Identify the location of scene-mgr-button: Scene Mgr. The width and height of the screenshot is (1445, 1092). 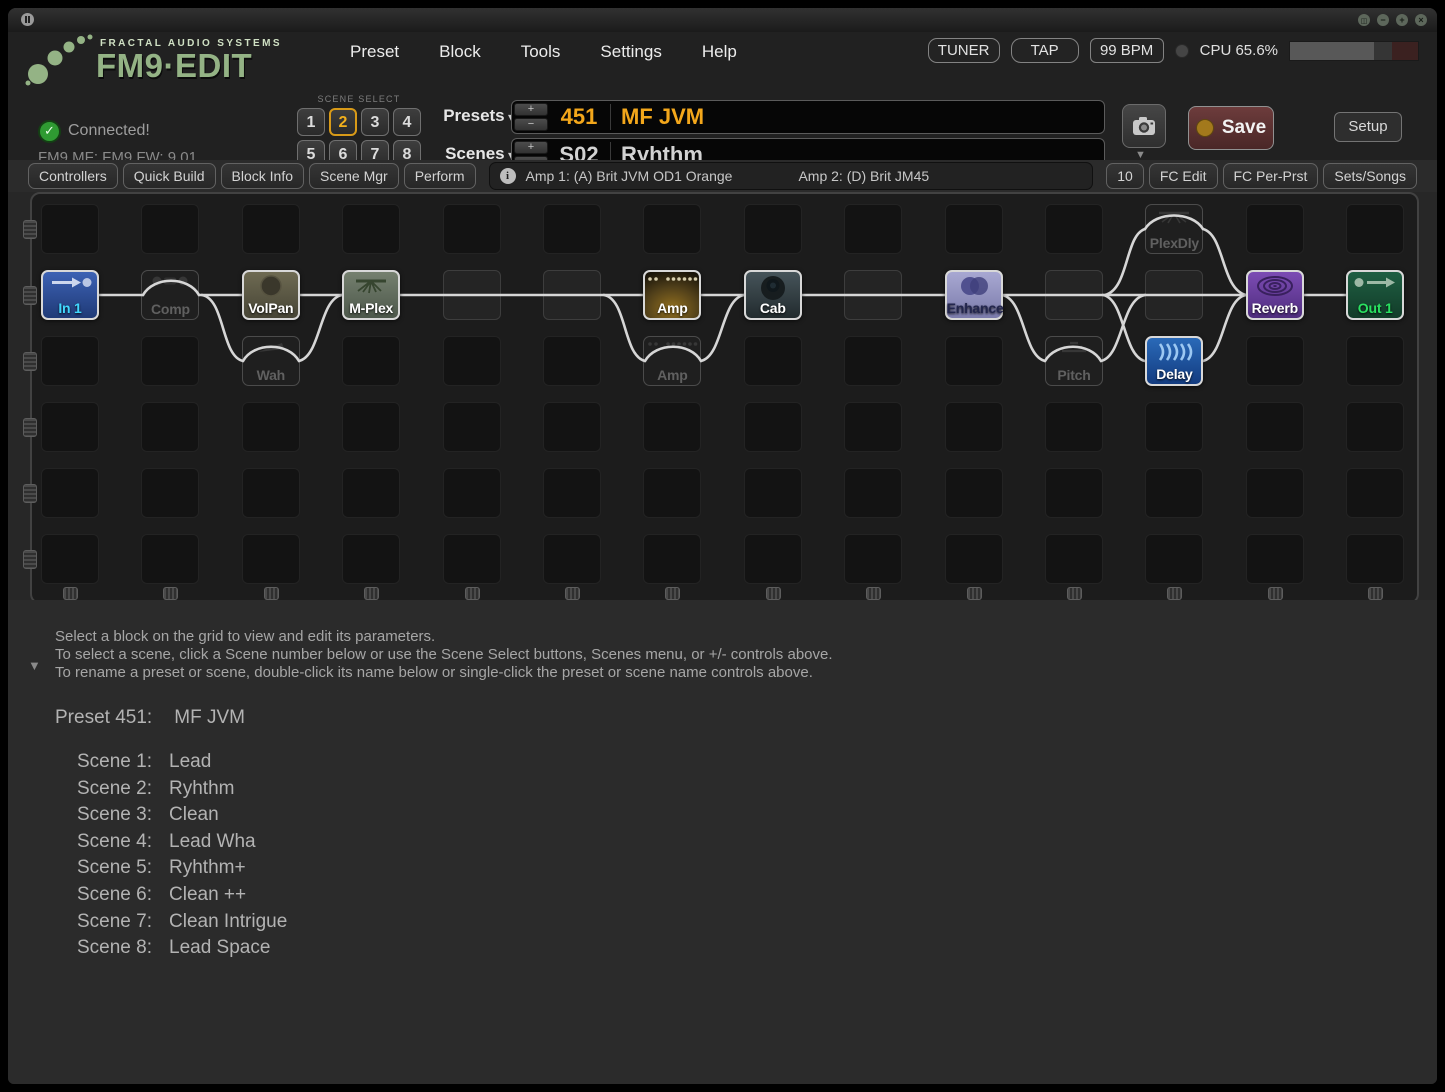
(354, 176).